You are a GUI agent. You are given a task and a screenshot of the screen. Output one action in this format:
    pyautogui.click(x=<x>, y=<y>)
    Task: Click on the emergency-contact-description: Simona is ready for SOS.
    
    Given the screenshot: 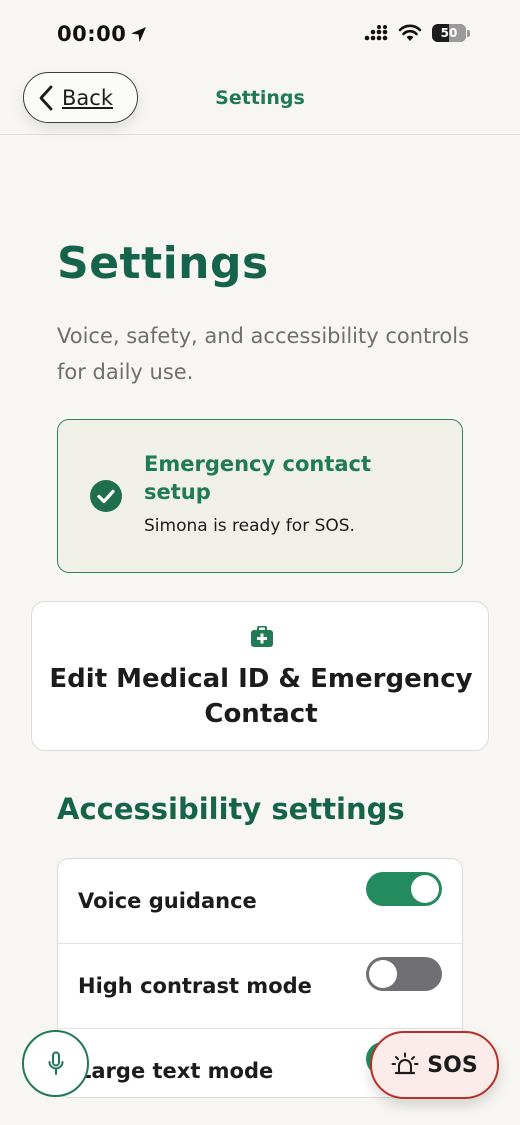 What is the action you would take?
    pyautogui.click(x=249, y=526)
    